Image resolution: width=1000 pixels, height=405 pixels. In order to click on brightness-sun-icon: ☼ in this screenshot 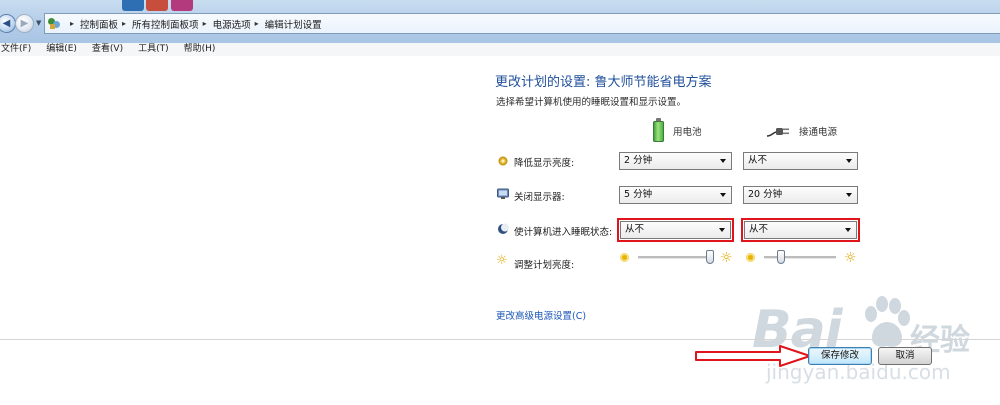, I will do `click(502, 260)`.